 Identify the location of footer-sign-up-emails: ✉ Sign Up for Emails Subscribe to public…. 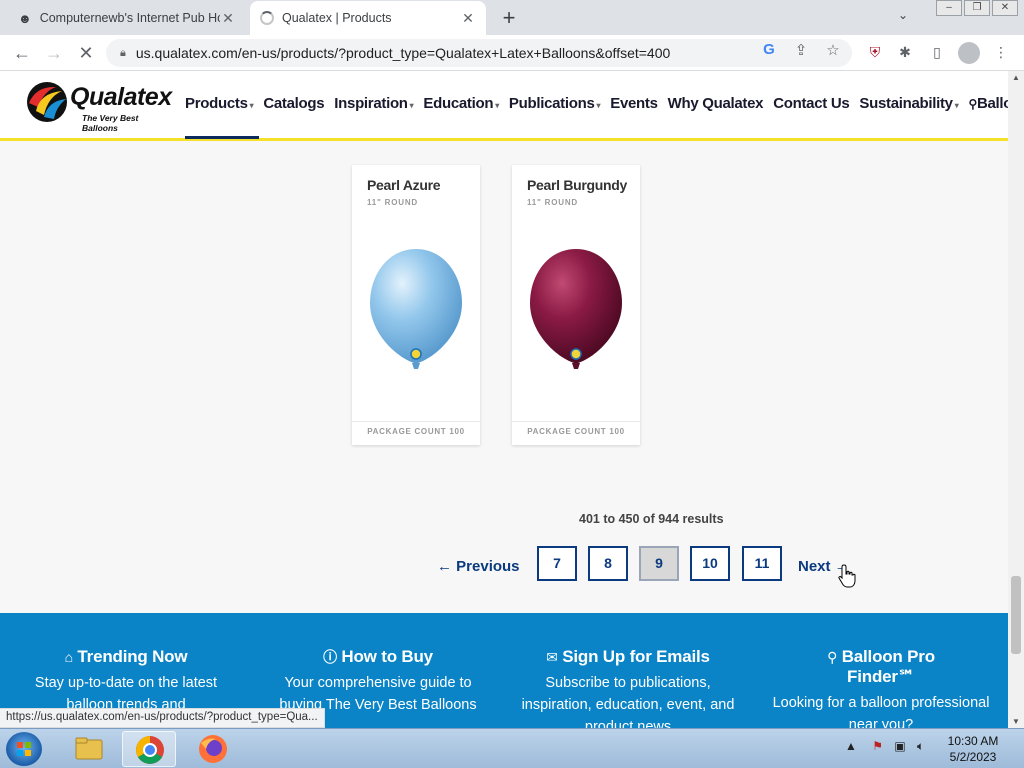
(628, 687).